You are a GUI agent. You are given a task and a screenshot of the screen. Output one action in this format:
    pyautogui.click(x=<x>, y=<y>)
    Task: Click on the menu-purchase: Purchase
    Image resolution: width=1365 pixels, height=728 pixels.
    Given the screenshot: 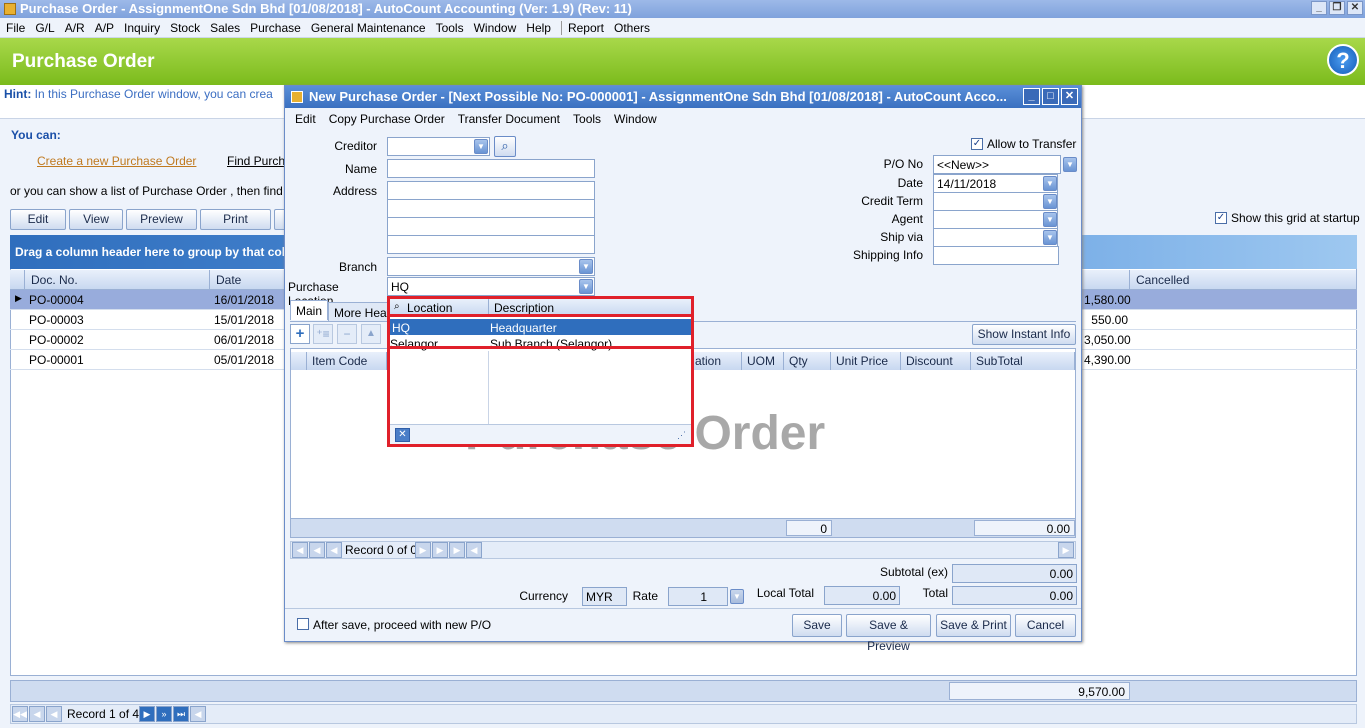 What is the action you would take?
    pyautogui.click(x=275, y=28)
    